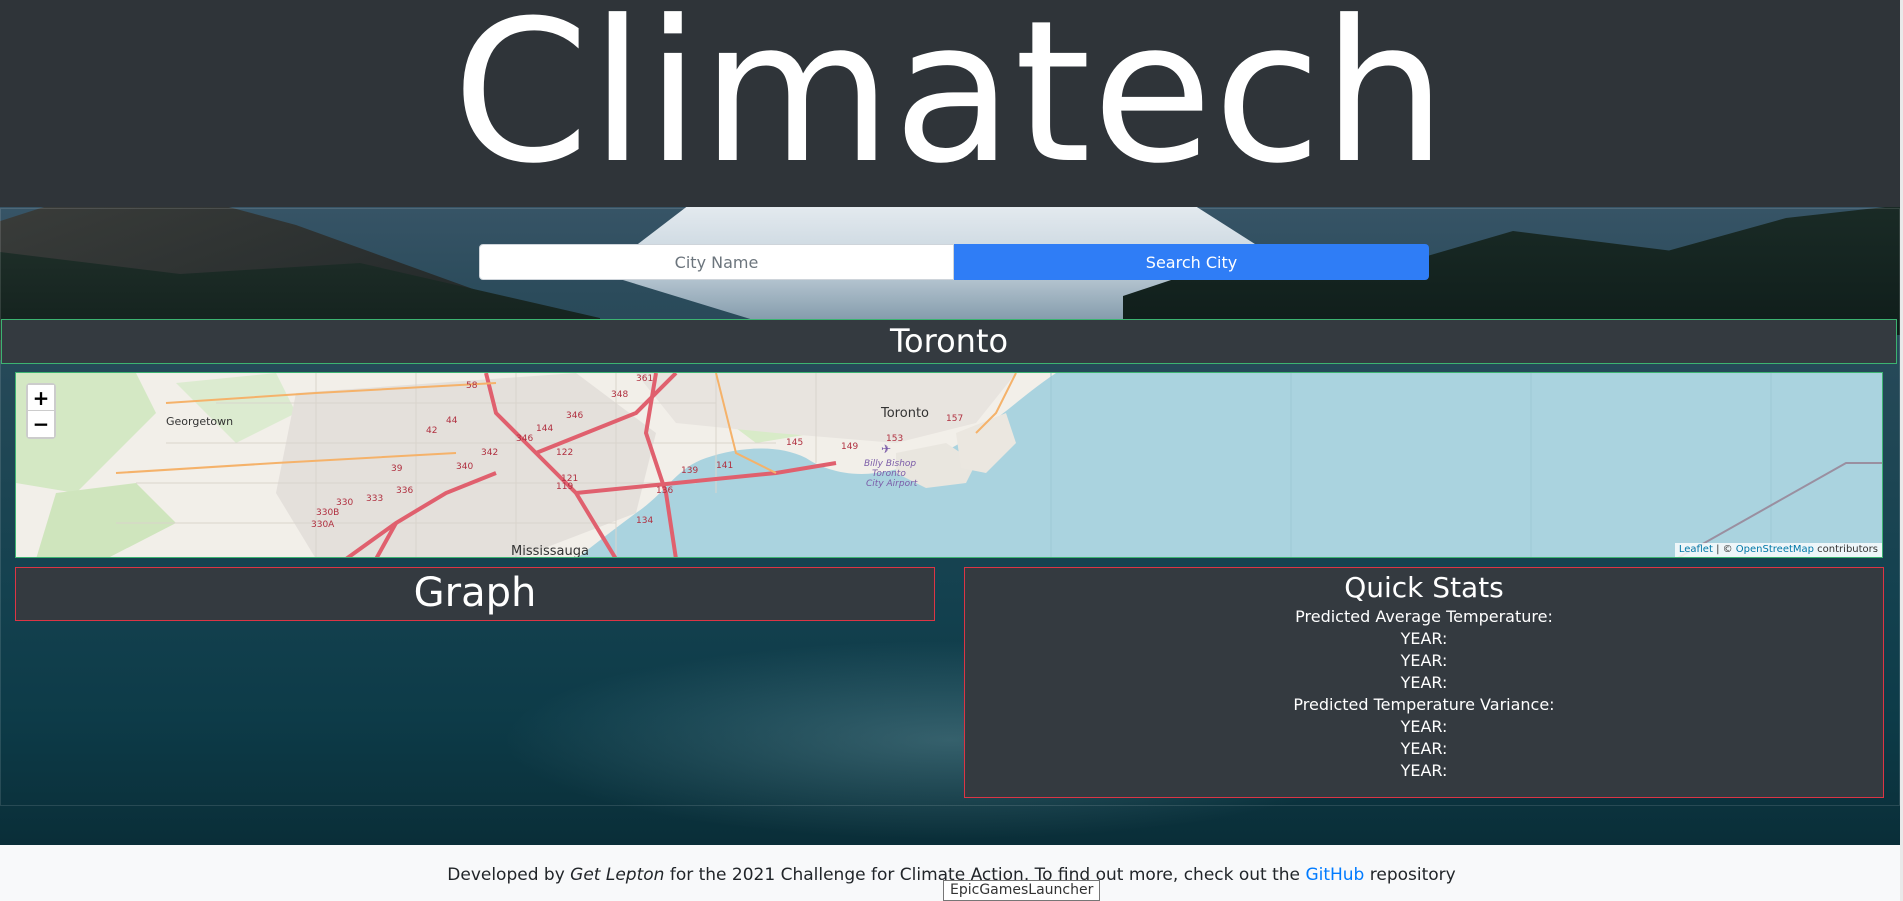  Describe the element at coordinates (41, 398) in the screenshot. I see `zoom-in-button: +` at that location.